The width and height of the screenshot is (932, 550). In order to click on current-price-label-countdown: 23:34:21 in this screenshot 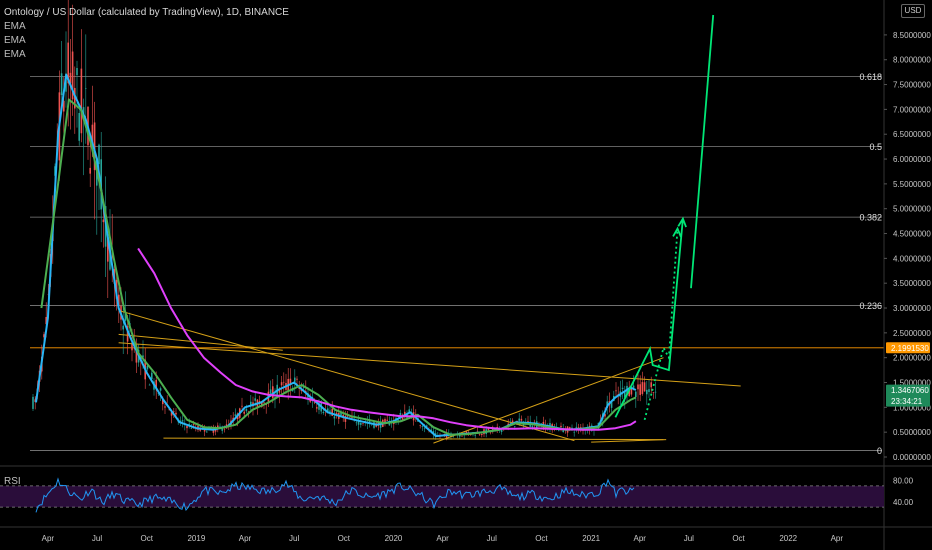, I will do `click(907, 401)`.